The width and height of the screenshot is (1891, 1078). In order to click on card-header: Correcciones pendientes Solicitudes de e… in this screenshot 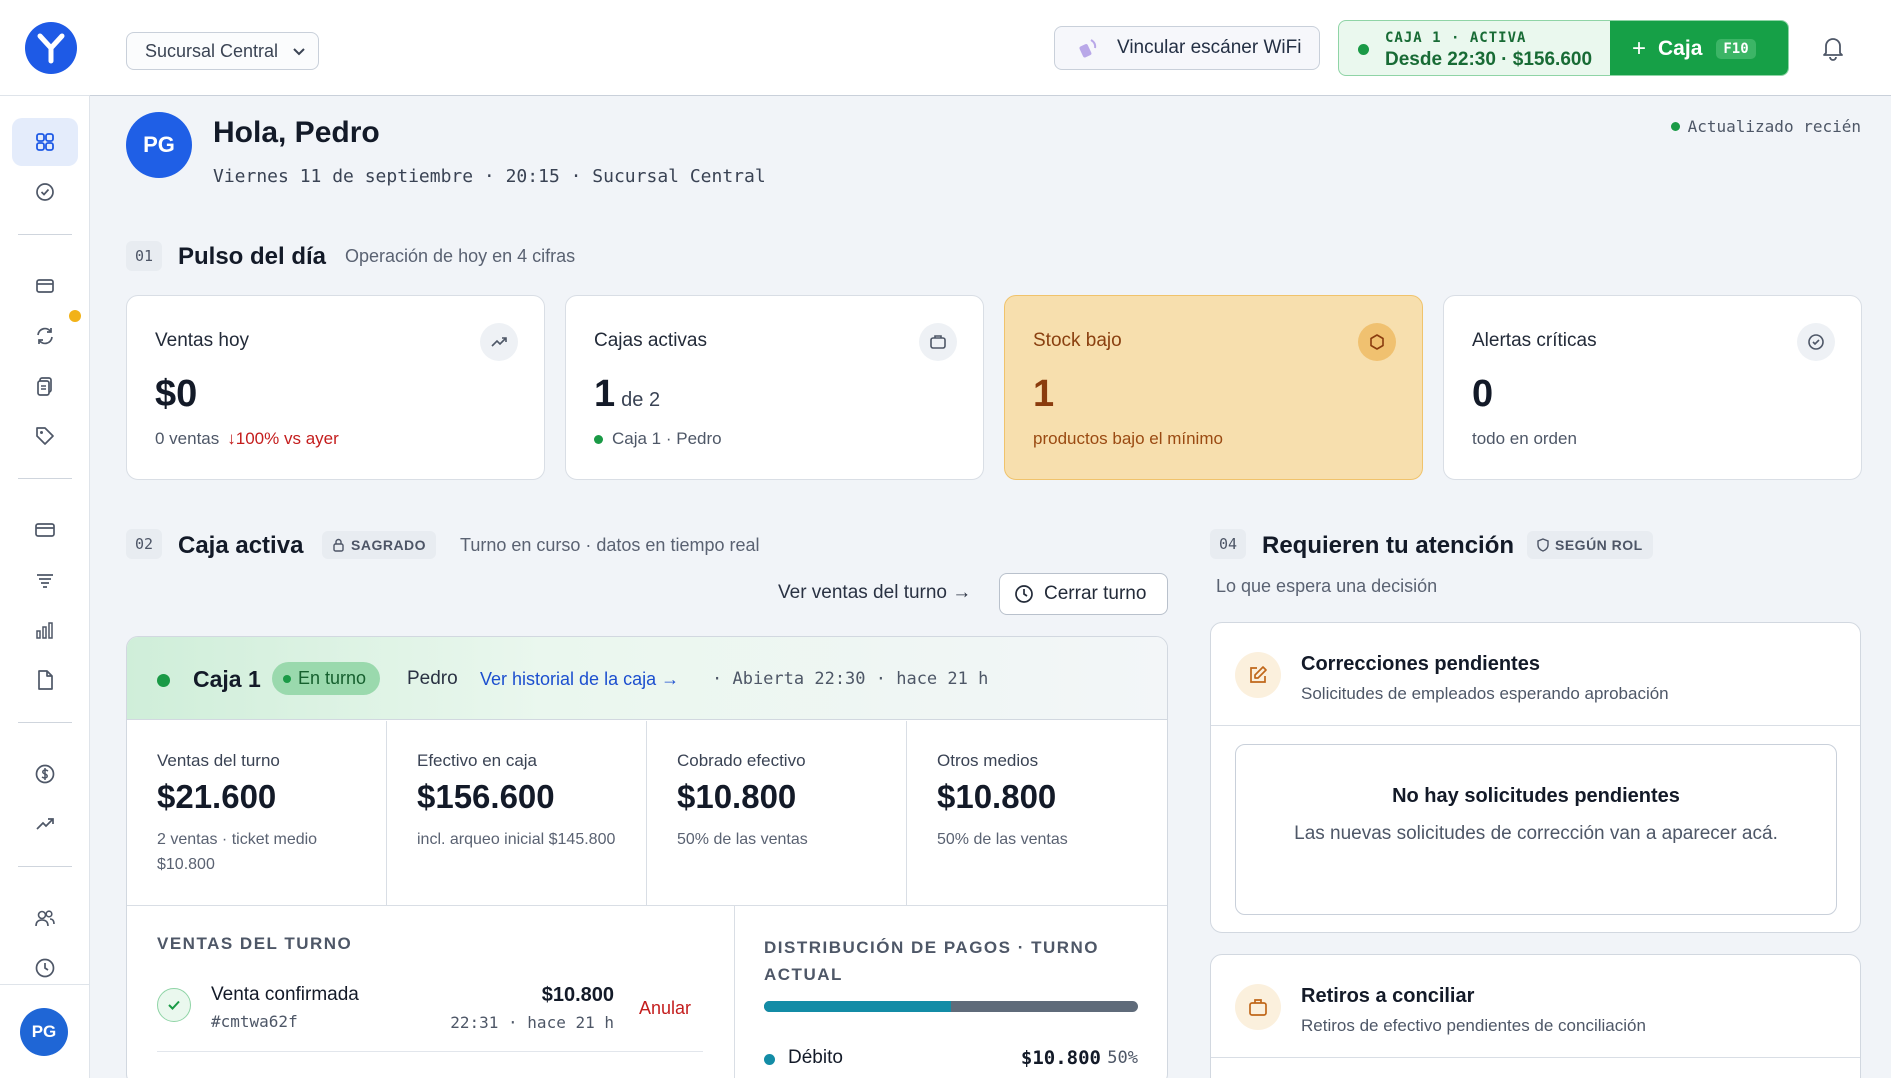, I will do `click(1535, 674)`.